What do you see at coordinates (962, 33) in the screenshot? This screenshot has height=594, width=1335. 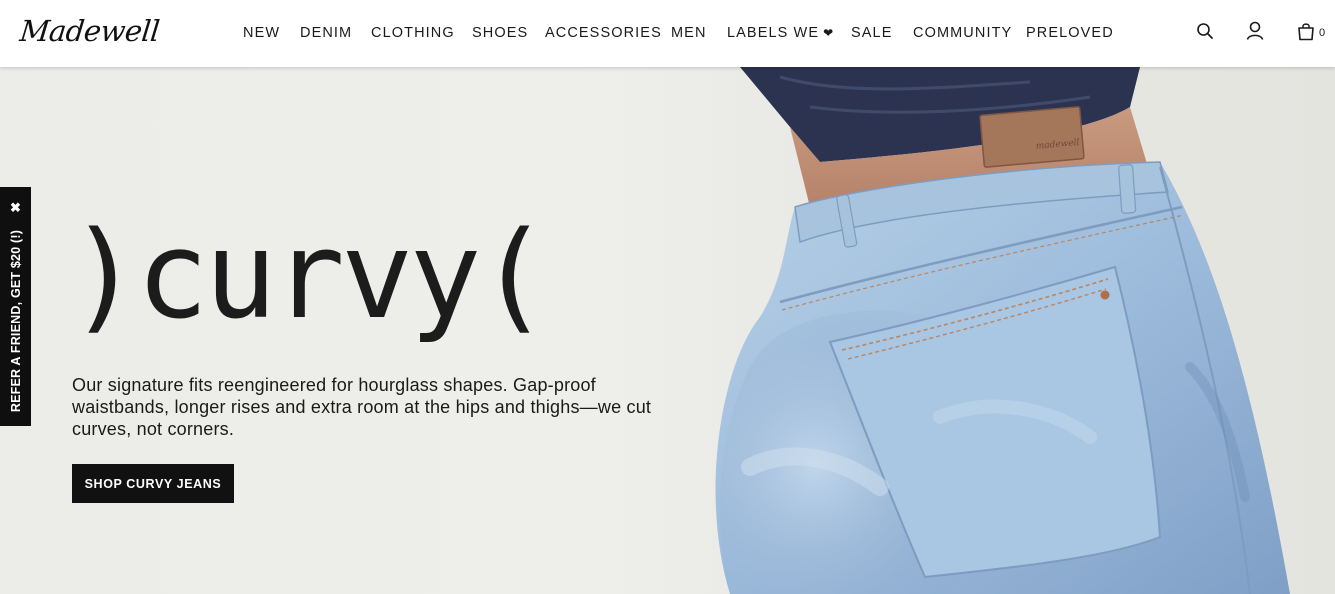 I see `nav-community: COMMUNITY` at bounding box center [962, 33].